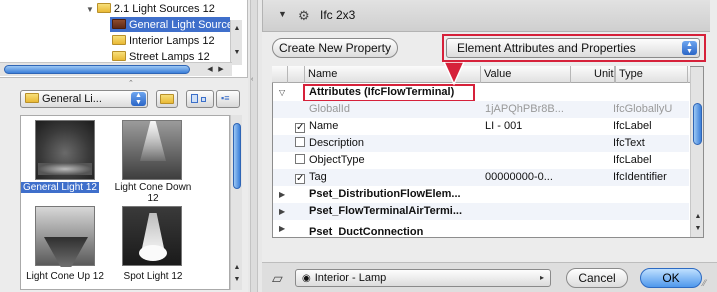 The height and width of the screenshot is (292, 717). Describe the element at coordinates (605, 74) in the screenshot. I see `column-header-unit: Unit` at that location.